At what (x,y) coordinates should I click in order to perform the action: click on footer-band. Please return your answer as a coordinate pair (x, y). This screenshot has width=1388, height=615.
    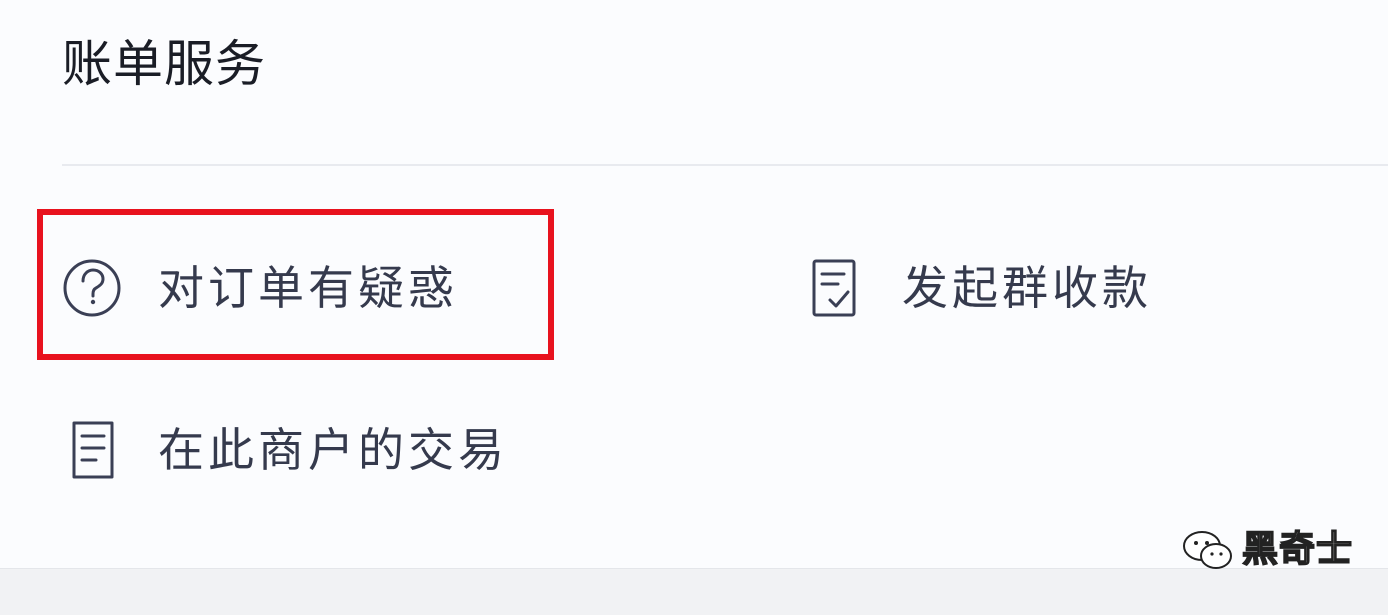
    Looking at the image, I should click on (694, 591).